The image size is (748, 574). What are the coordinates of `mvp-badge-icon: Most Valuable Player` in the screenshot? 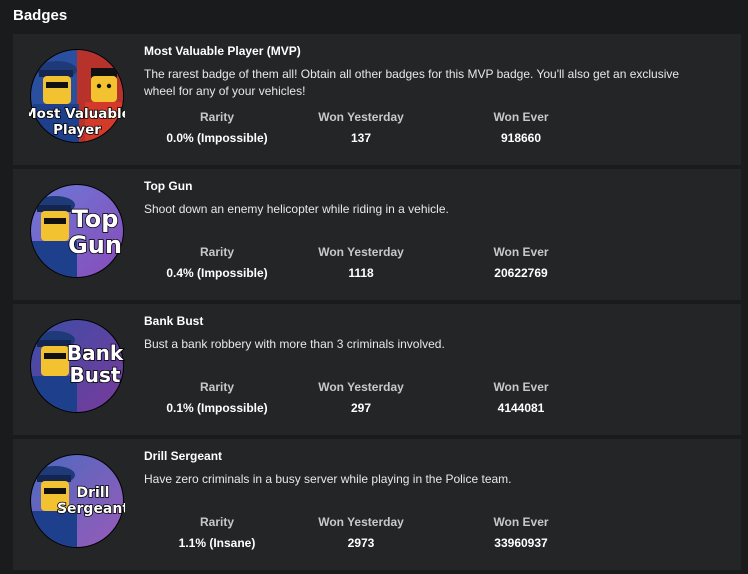 It's located at (77, 96).